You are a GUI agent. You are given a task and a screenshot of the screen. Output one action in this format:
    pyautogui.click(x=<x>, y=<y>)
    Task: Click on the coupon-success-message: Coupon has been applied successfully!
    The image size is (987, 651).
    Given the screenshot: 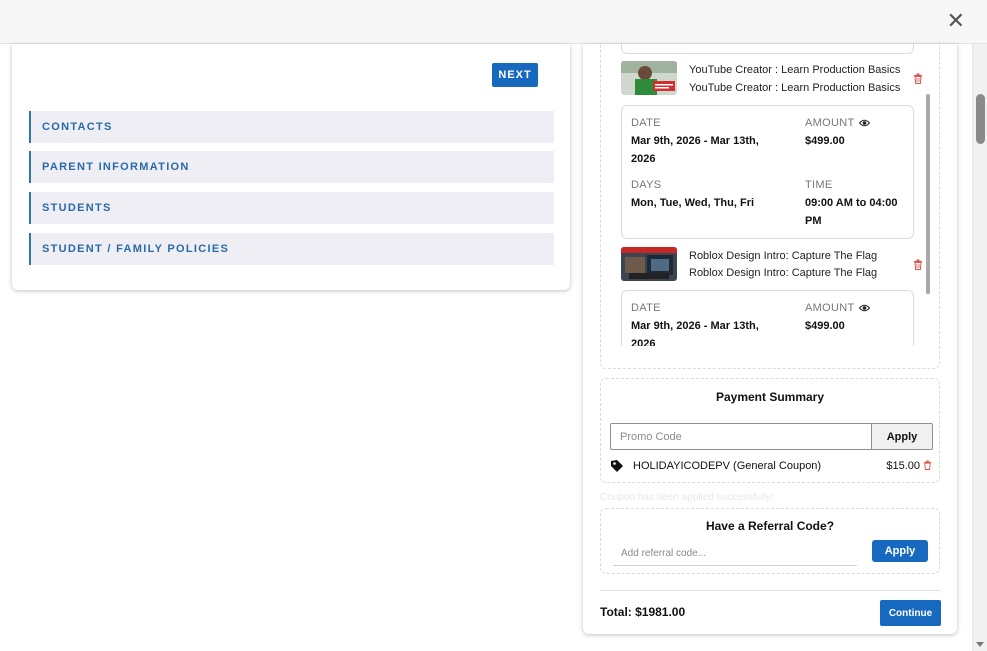 What is the action you would take?
    pyautogui.click(x=687, y=497)
    